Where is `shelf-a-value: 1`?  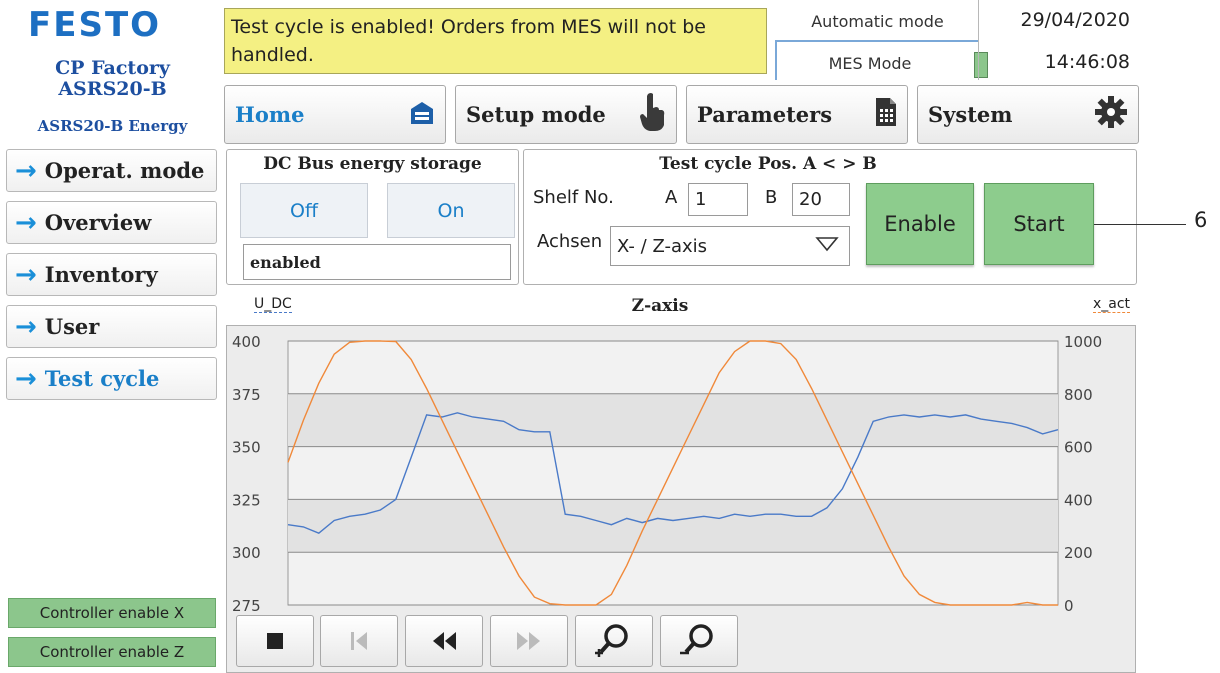 shelf-a-value: 1 is located at coordinates (701, 199).